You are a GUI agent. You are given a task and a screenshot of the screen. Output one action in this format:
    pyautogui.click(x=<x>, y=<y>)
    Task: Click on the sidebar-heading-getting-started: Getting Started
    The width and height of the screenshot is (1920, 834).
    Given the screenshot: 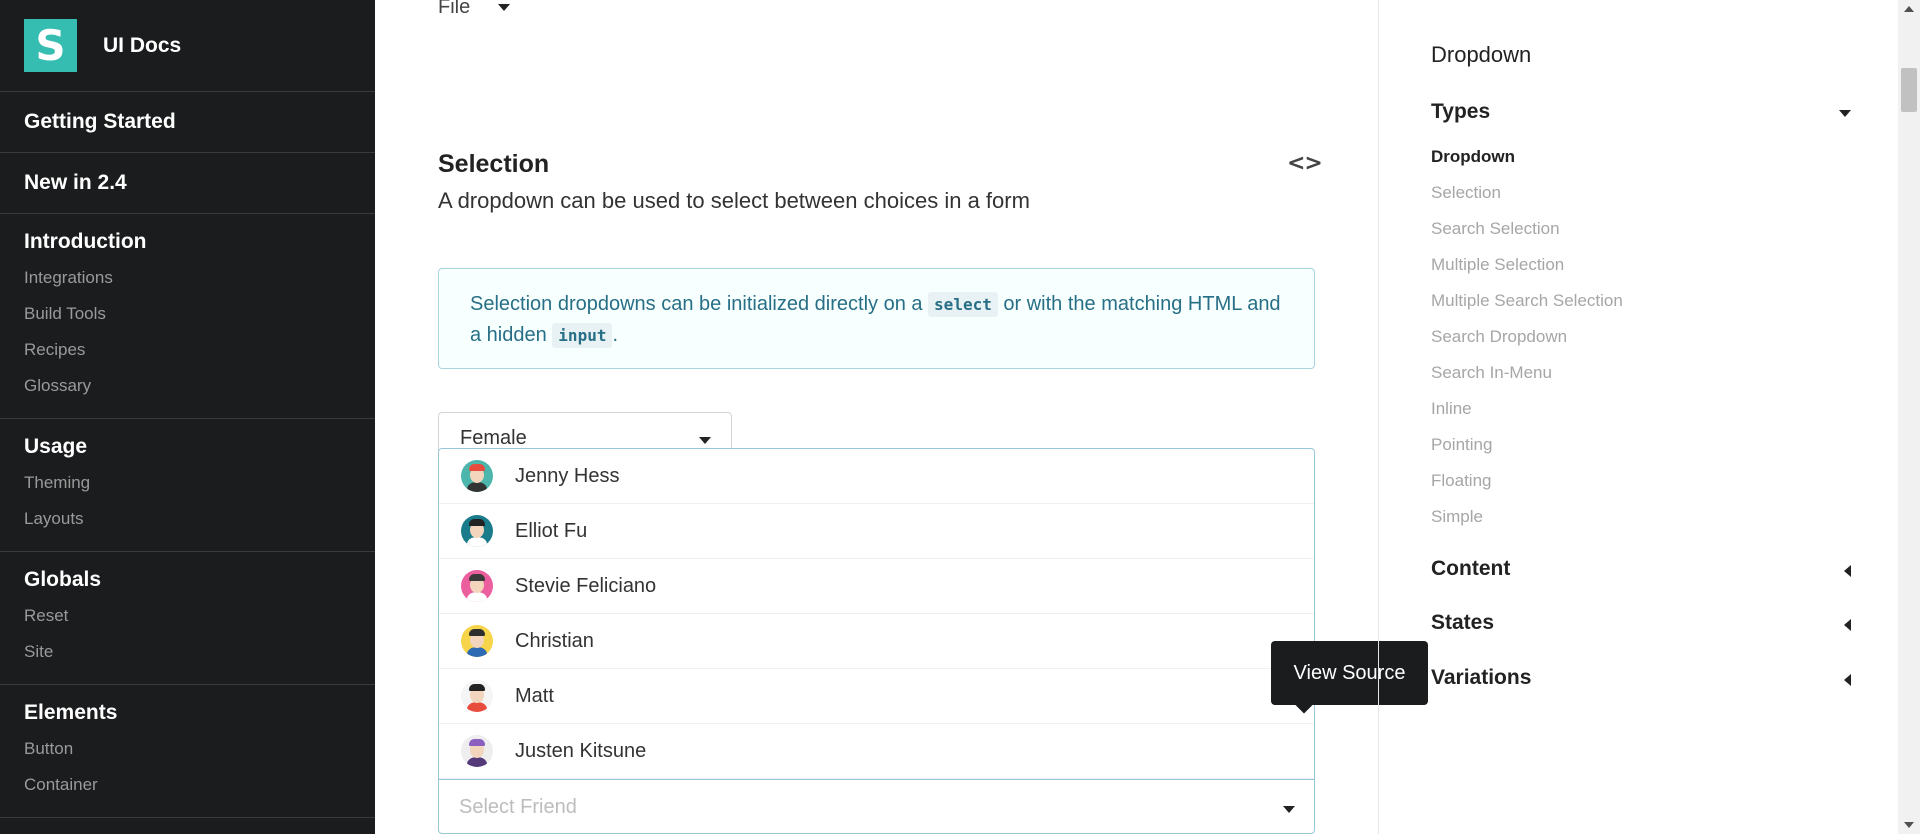 What is the action you would take?
    pyautogui.click(x=187, y=122)
    